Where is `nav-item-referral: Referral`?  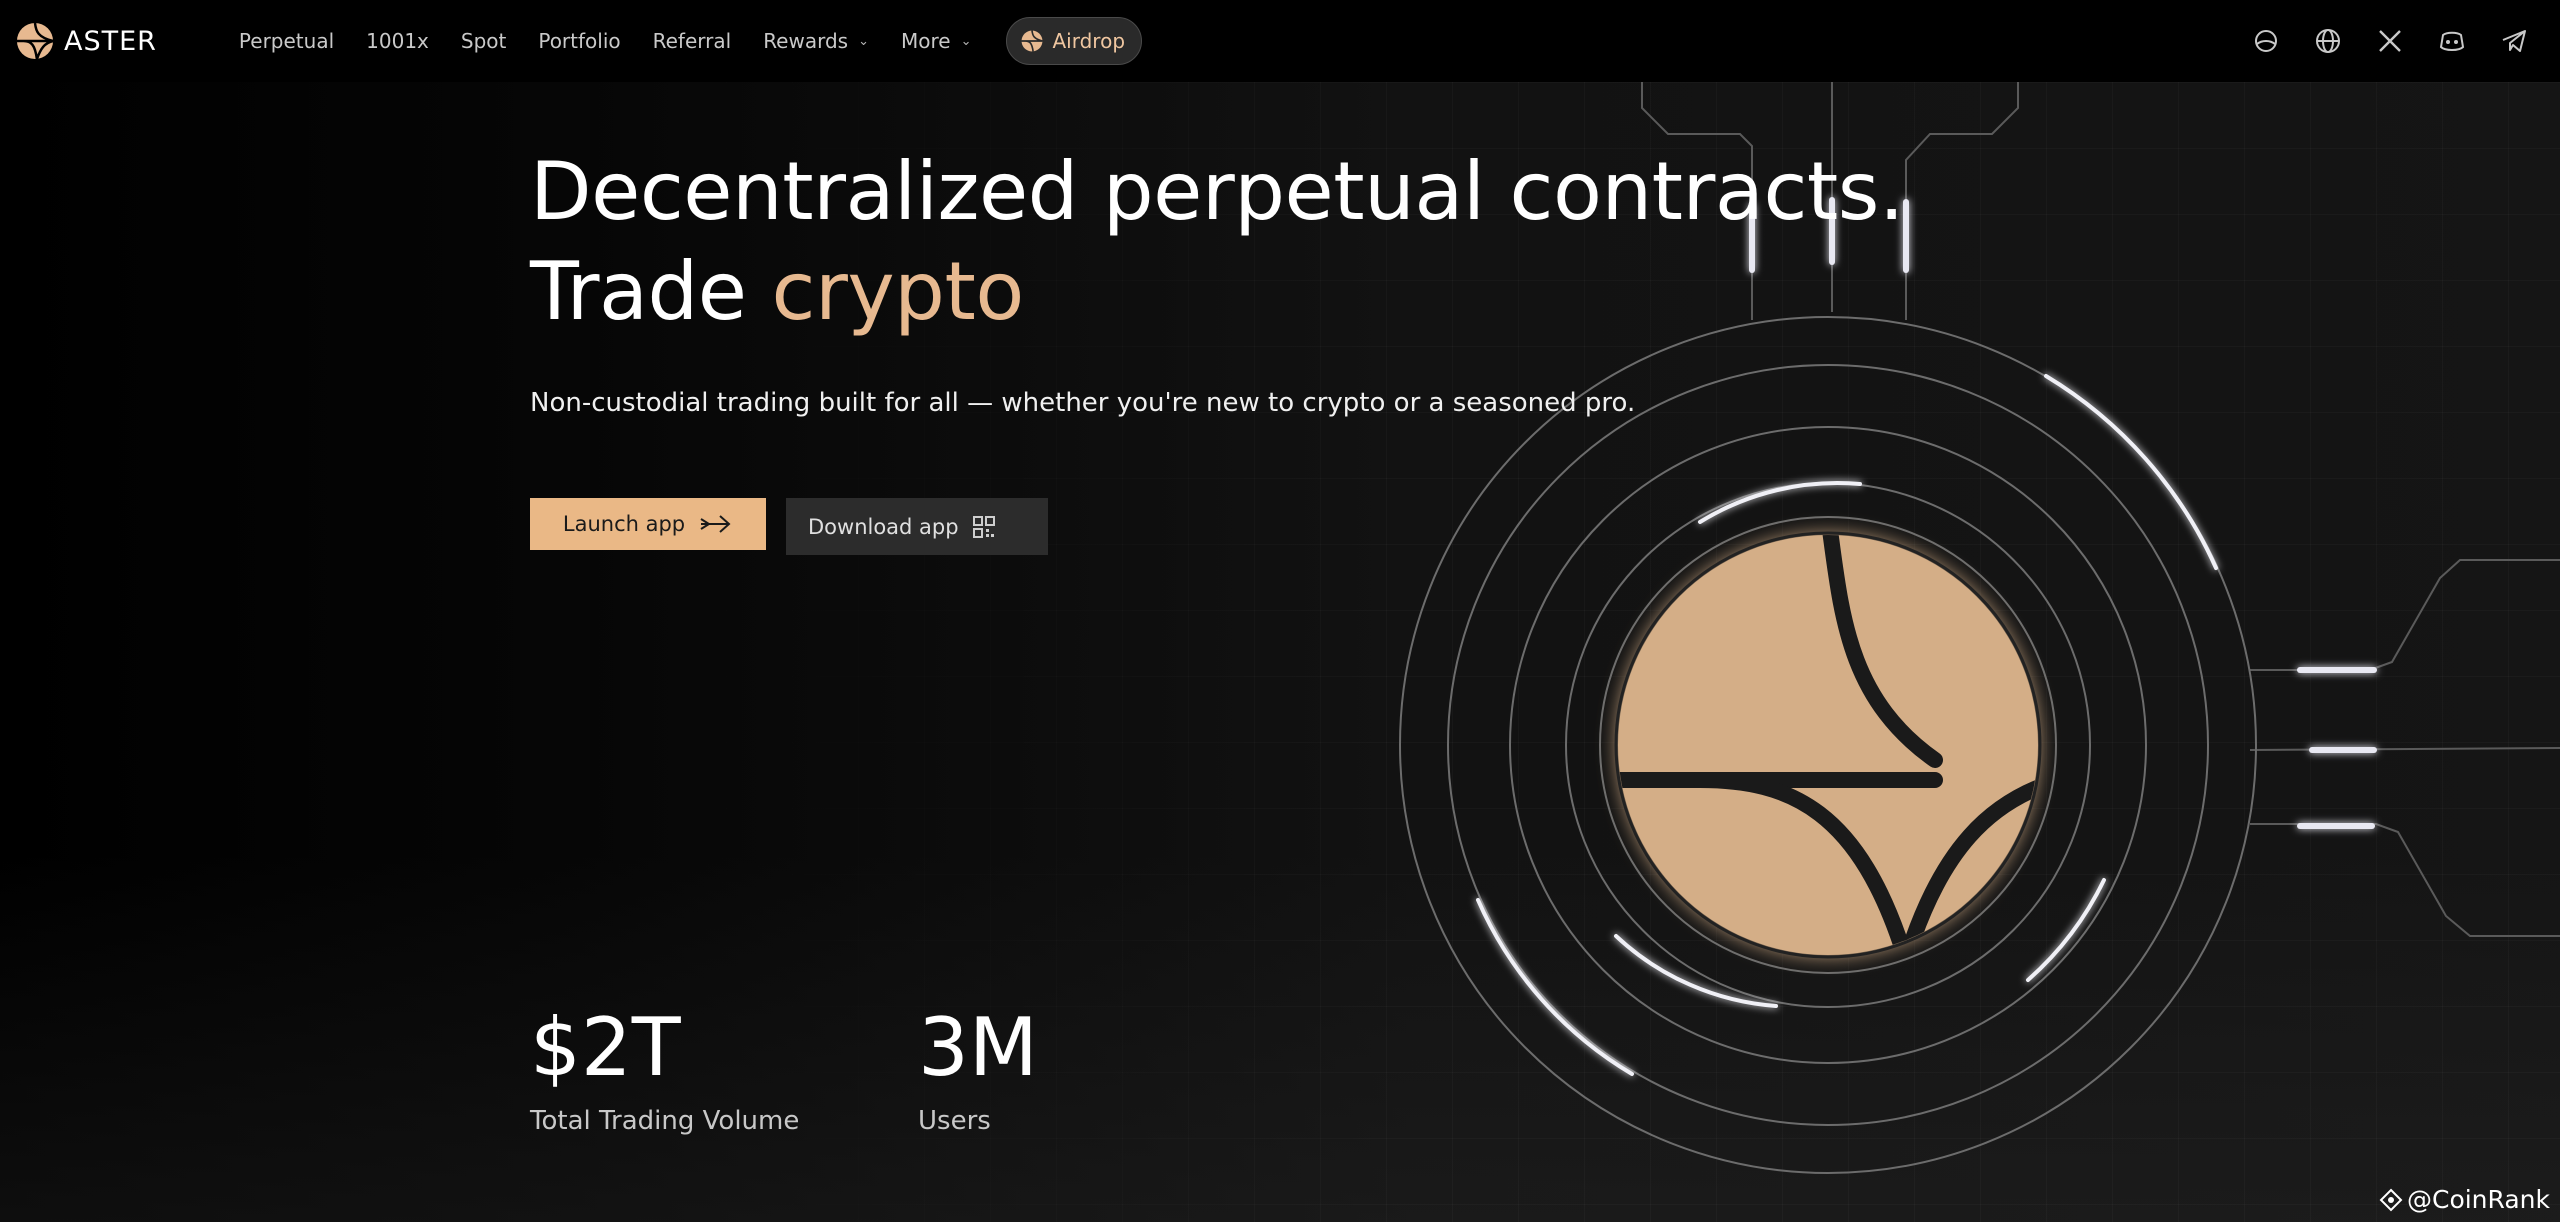 nav-item-referral: Referral is located at coordinates (692, 41).